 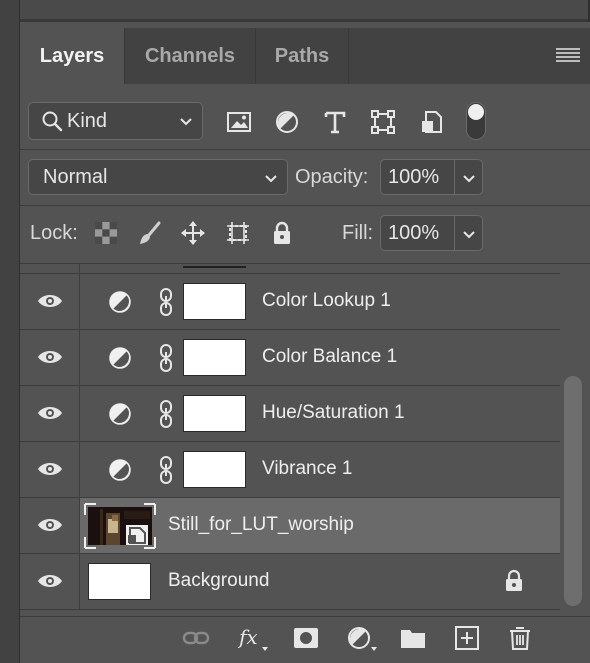 What do you see at coordinates (193, 233) in the screenshot?
I see `lock-position-icon` at bounding box center [193, 233].